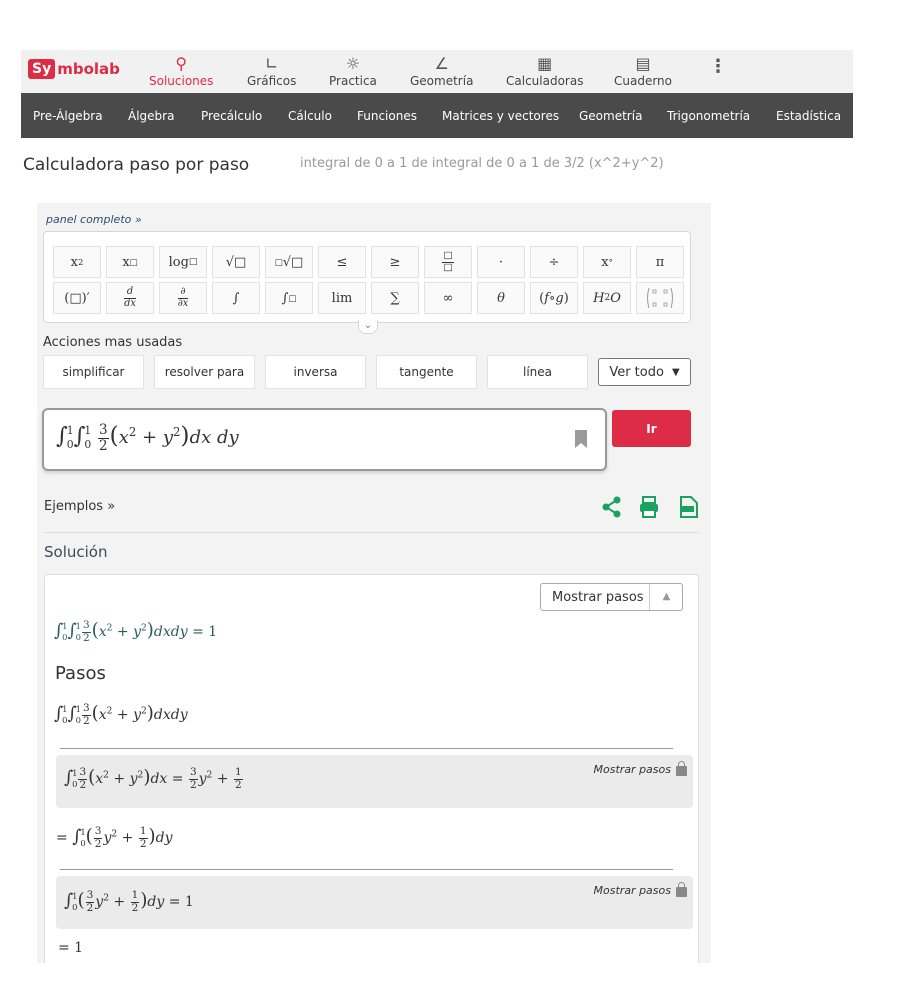  I want to click on nav-soluciones: ⚲ Soluciones, so click(181, 71).